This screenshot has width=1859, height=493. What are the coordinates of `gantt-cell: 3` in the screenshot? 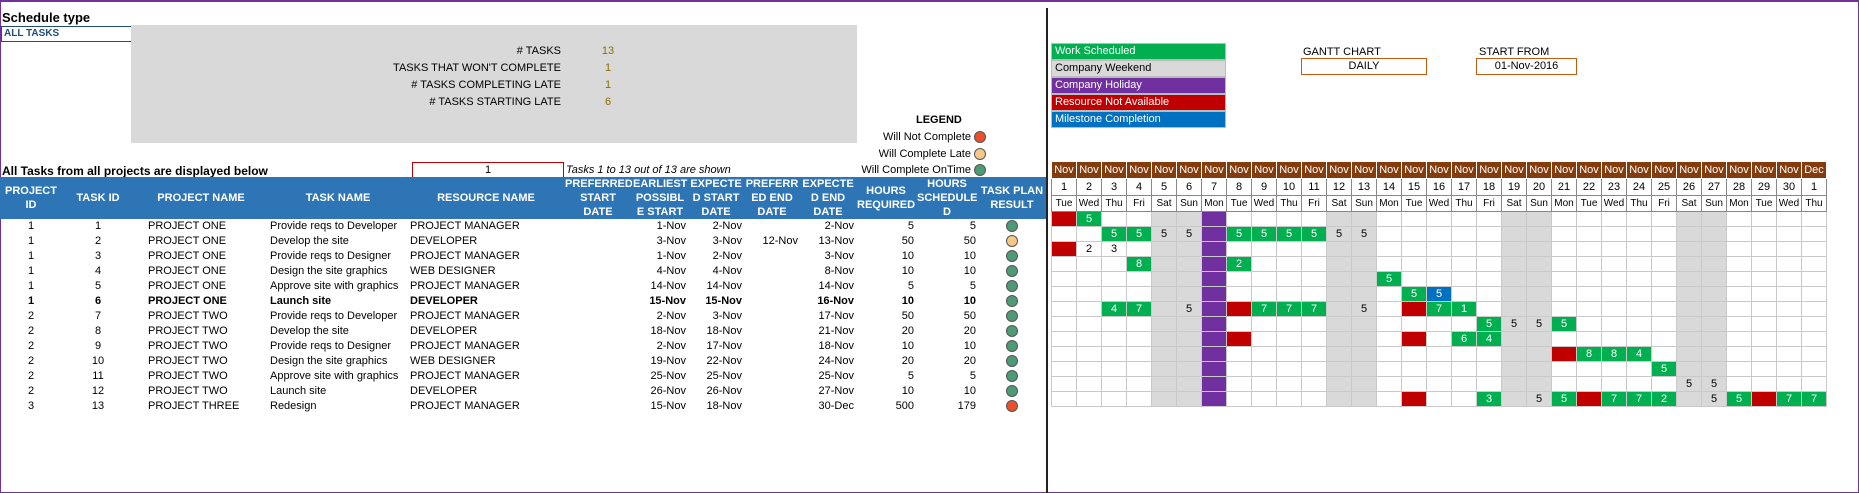 It's located at (1114, 249).